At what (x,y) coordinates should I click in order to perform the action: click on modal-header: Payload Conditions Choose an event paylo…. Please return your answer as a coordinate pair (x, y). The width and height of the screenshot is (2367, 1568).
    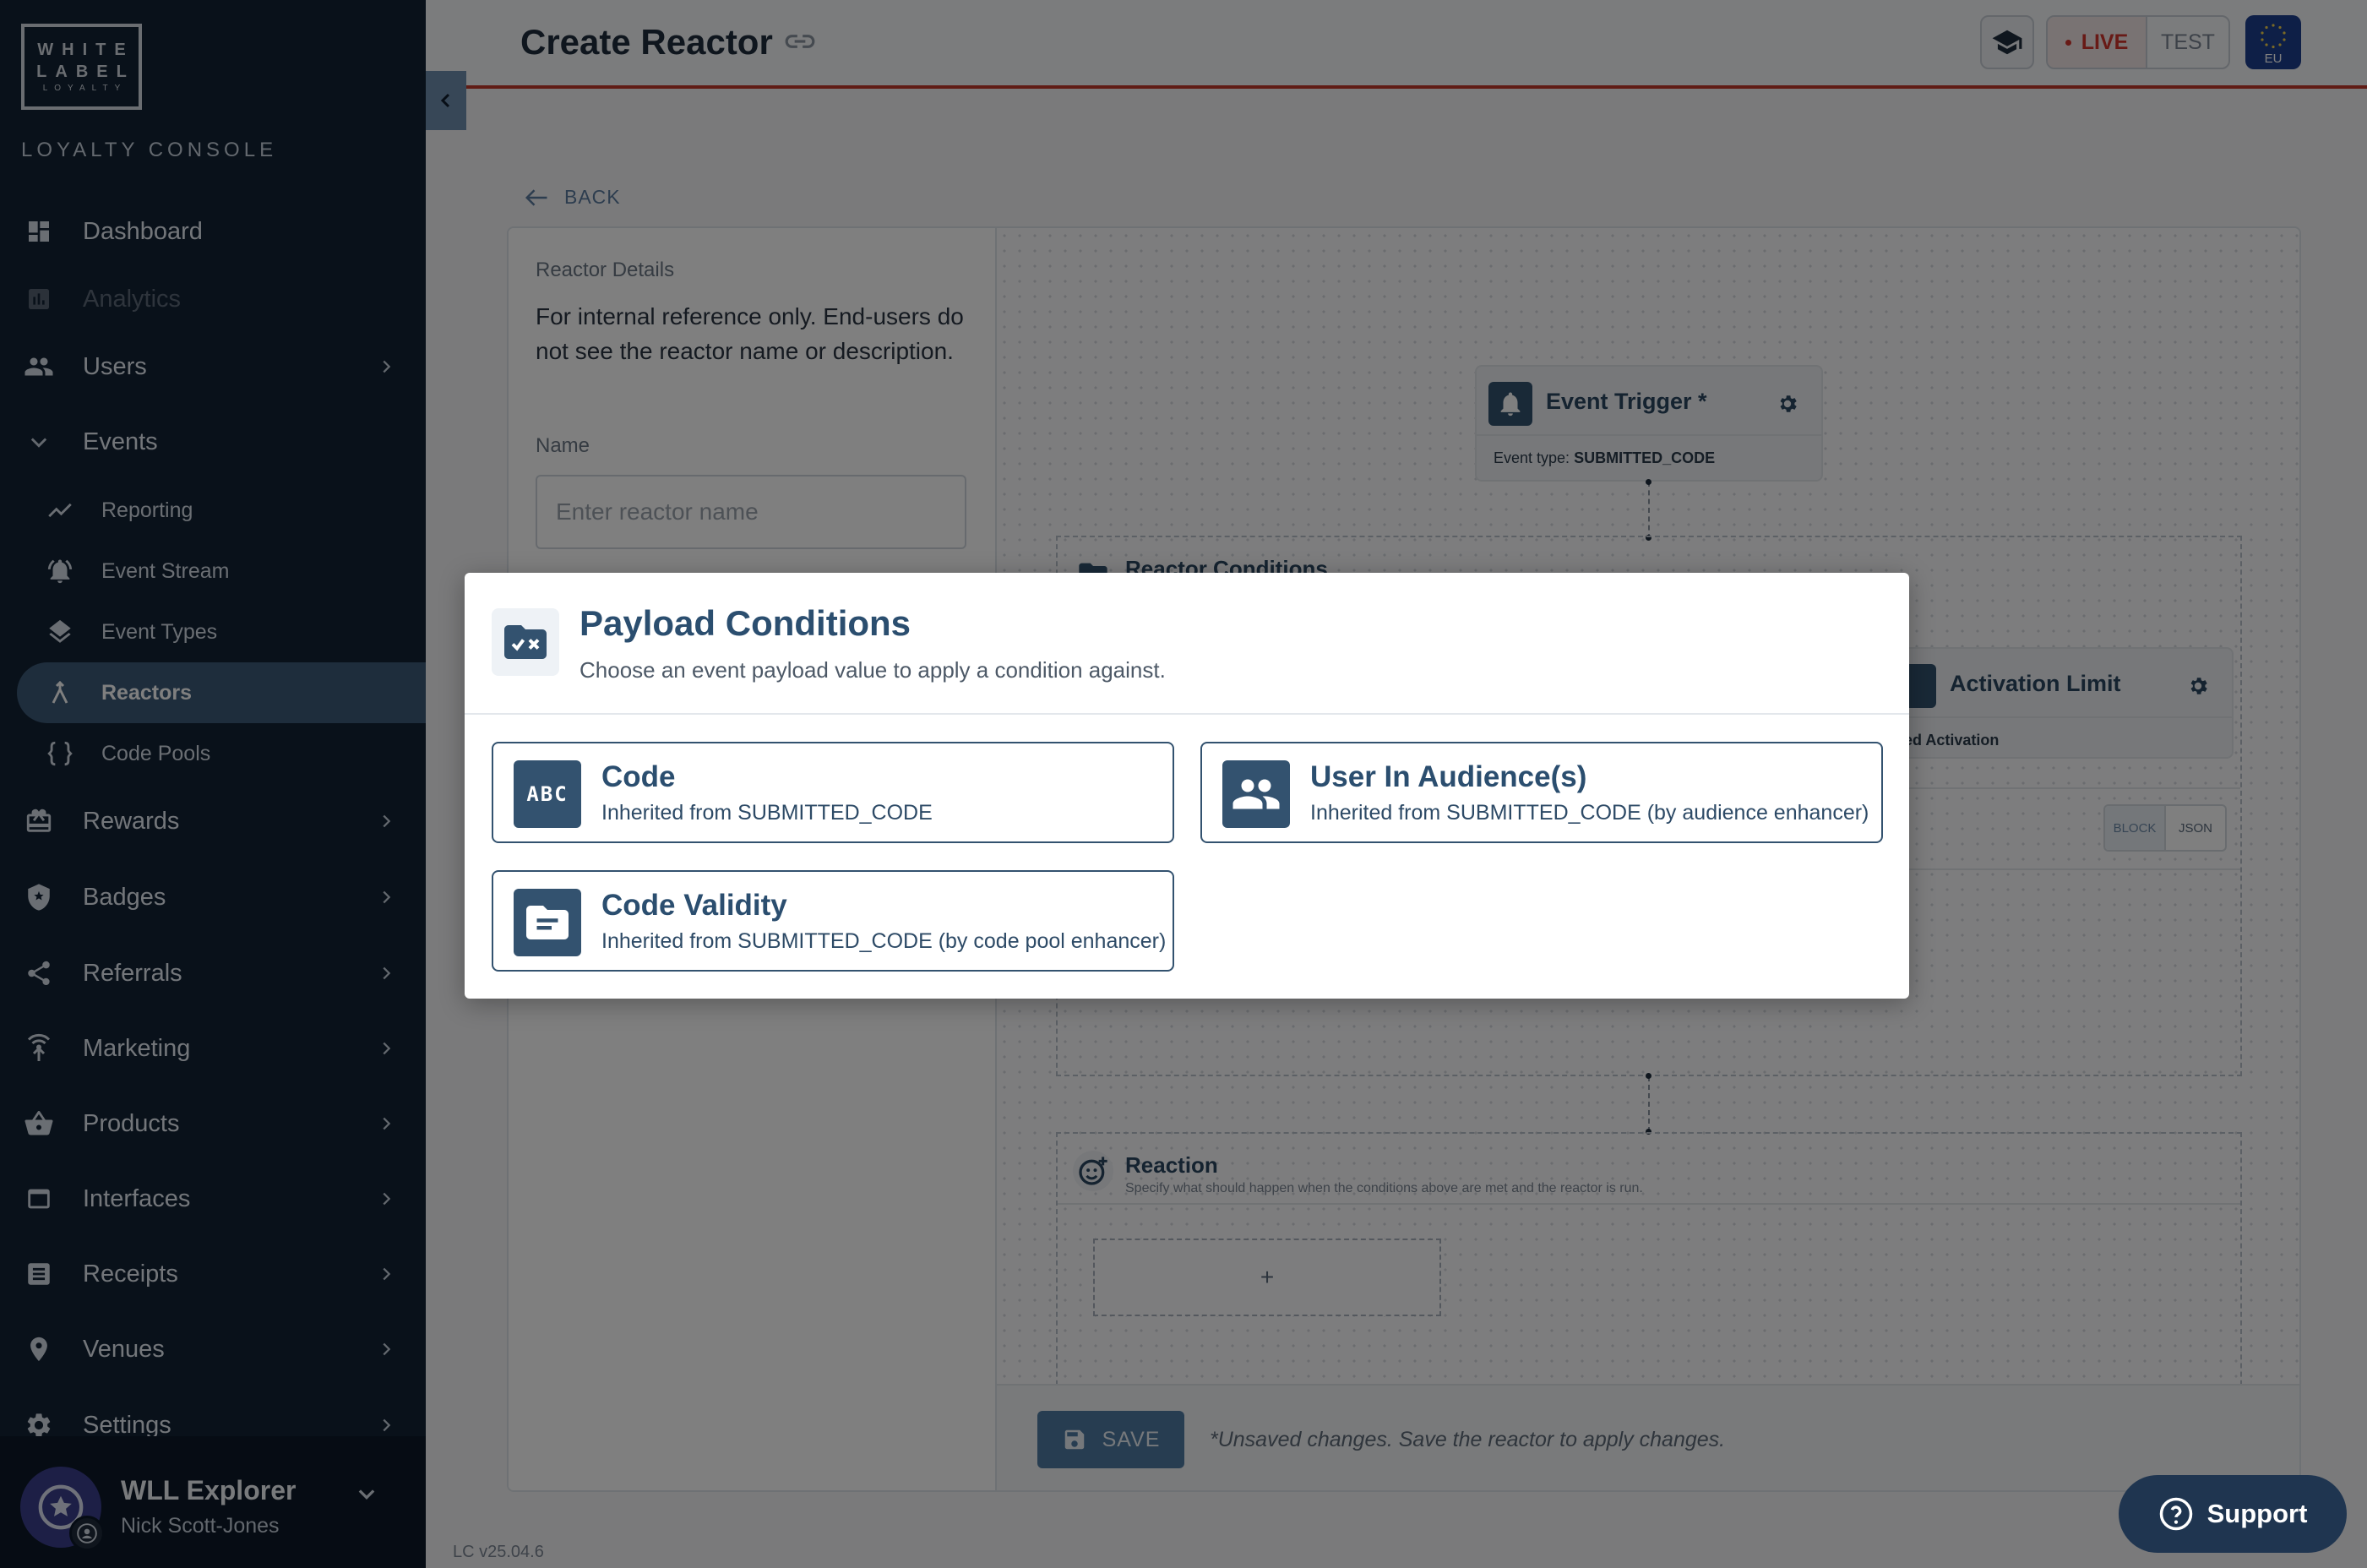
    Looking at the image, I should click on (1187, 644).